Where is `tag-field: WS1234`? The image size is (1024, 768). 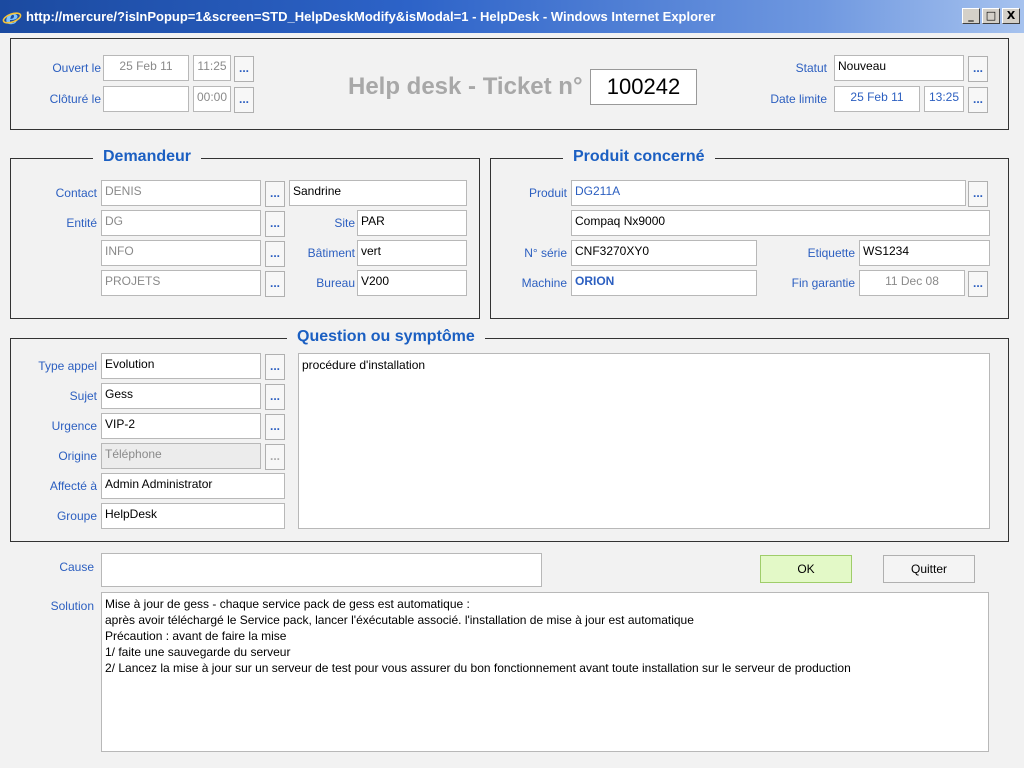 tag-field: WS1234 is located at coordinates (924, 253).